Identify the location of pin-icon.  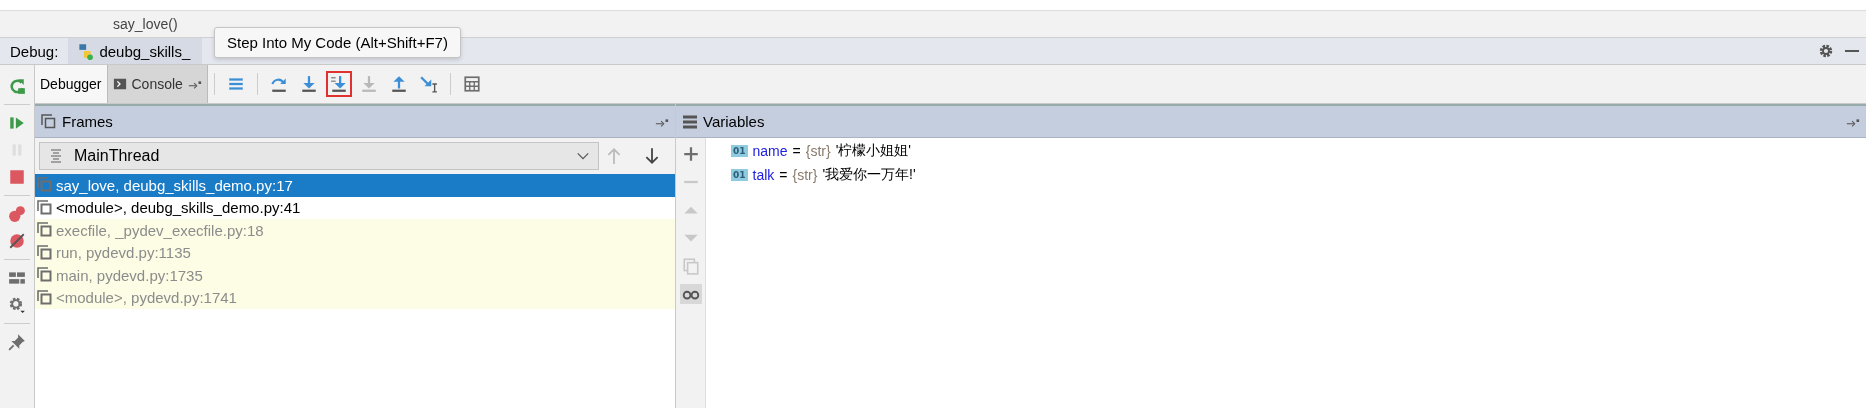
(17, 342).